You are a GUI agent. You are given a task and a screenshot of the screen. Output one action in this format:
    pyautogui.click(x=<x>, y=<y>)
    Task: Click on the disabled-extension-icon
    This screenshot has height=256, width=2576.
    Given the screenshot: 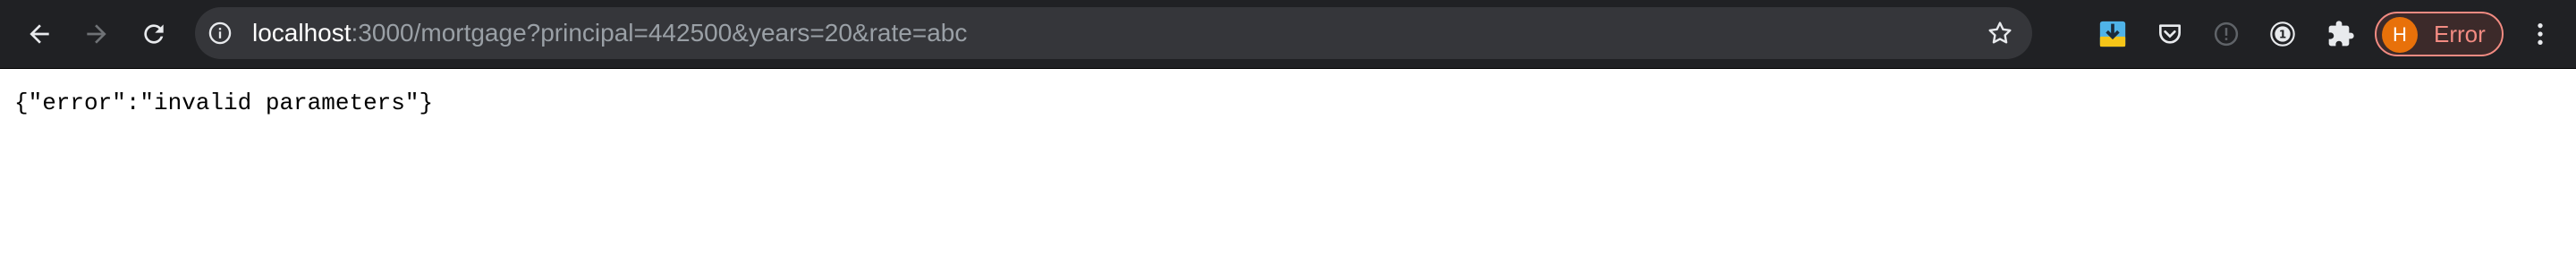 What is the action you would take?
    pyautogui.click(x=2226, y=34)
    